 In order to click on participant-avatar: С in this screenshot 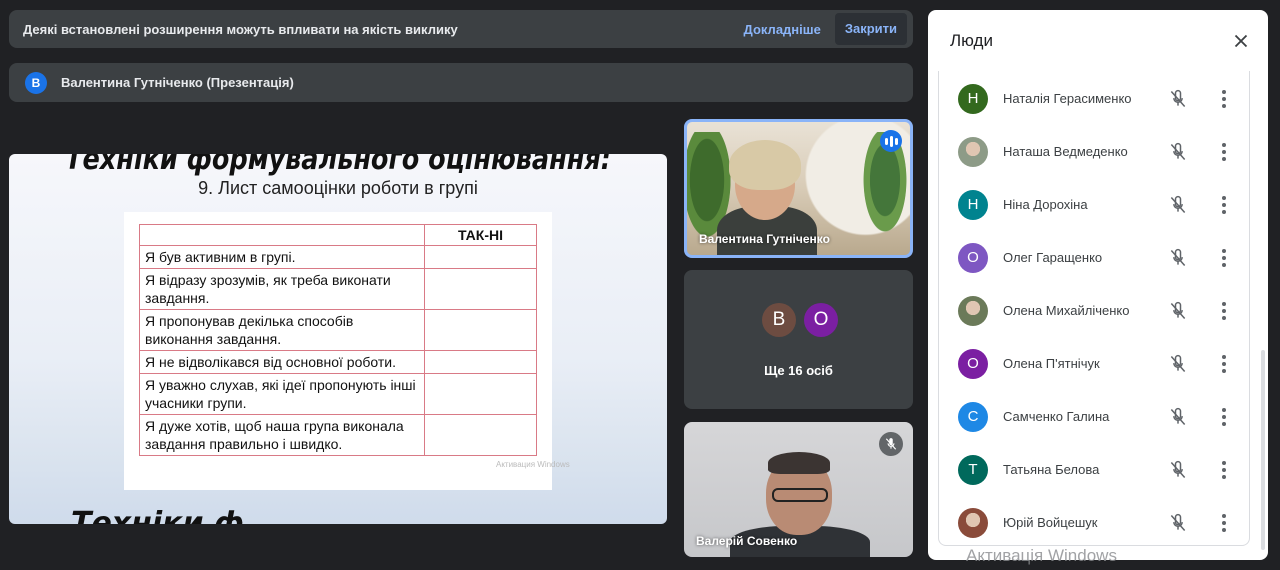, I will do `click(973, 416)`.